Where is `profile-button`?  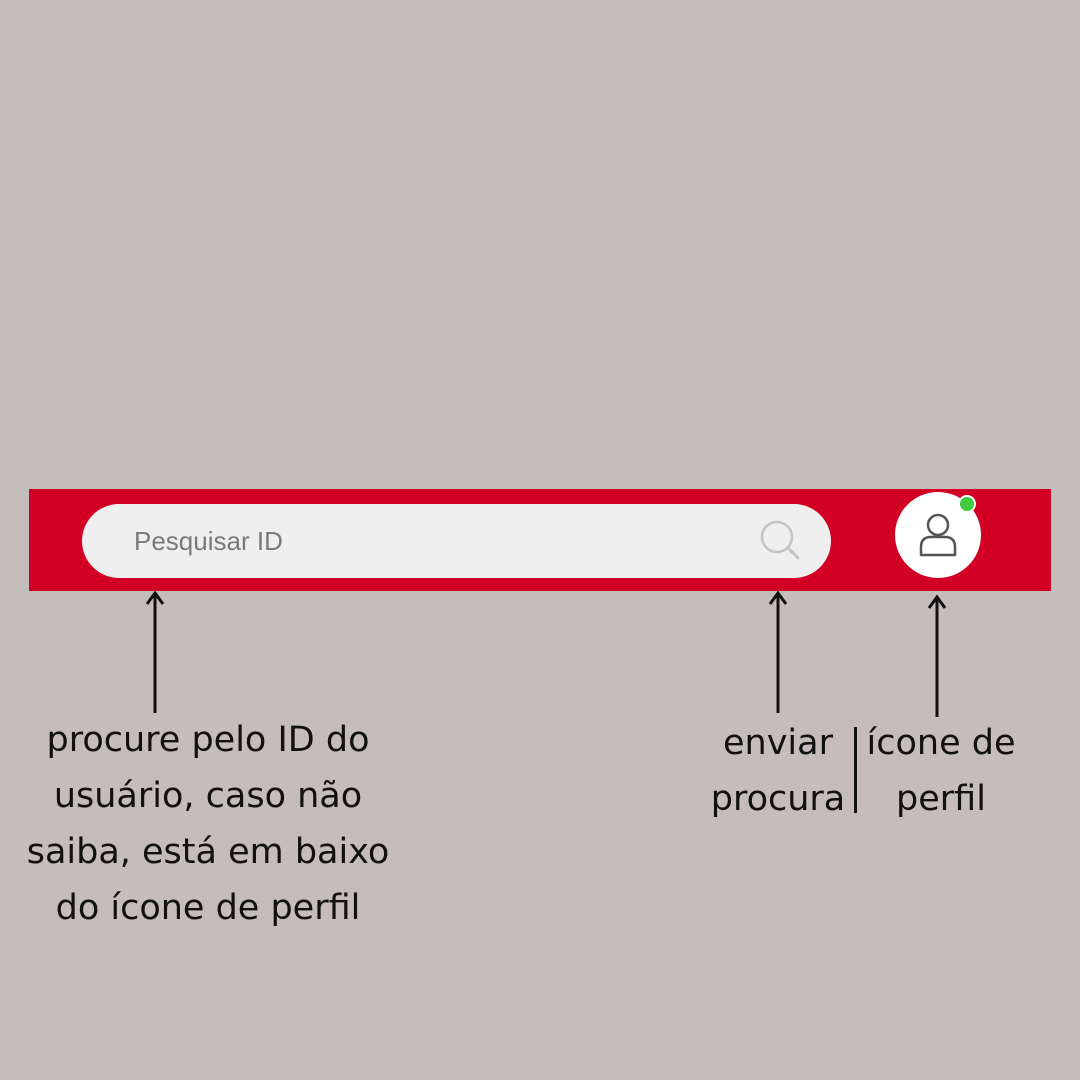
profile-button is located at coordinates (938, 535).